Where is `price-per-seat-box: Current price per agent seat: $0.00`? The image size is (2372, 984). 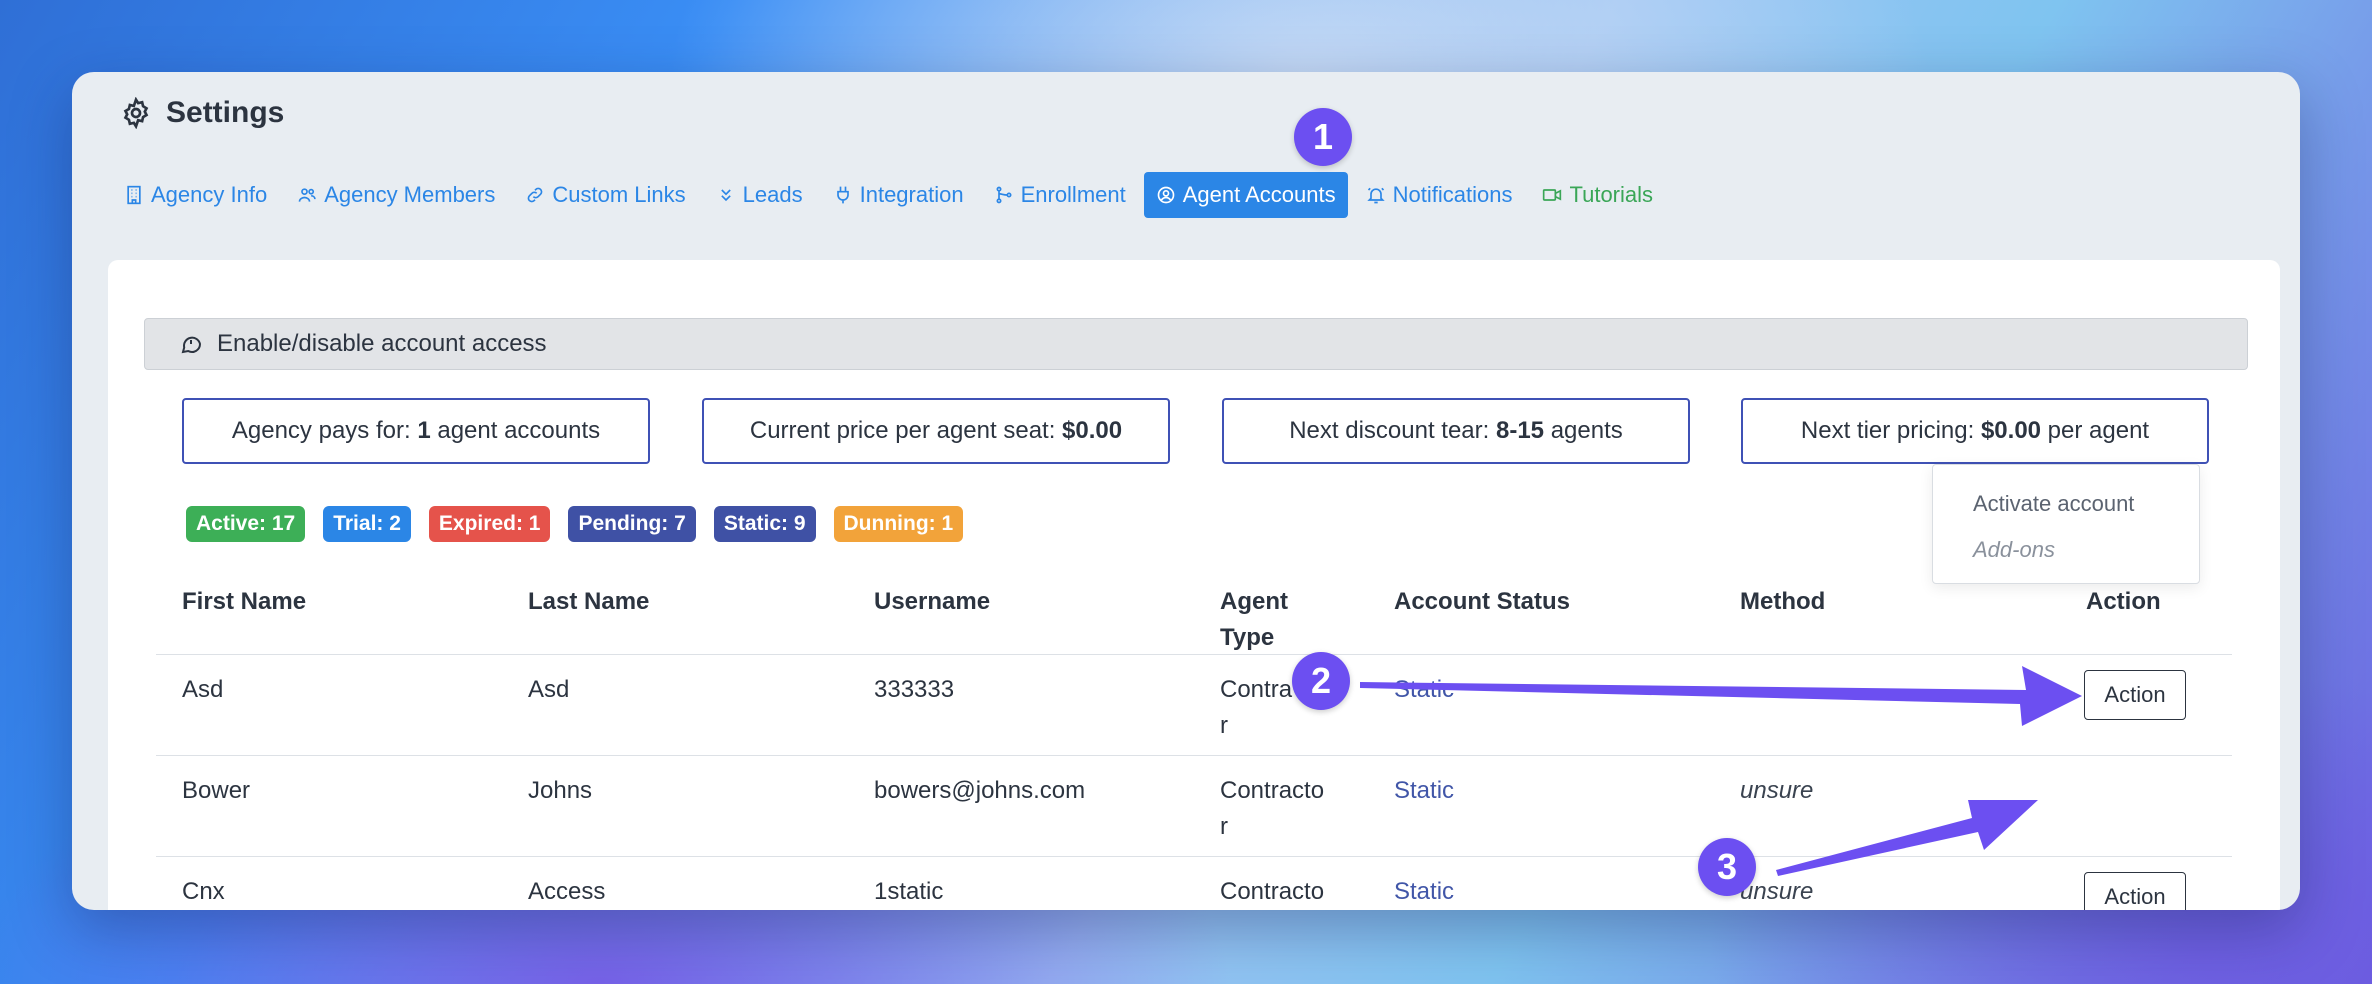
price-per-seat-box: Current price per agent seat: $0.00 is located at coordinates (936, 431).